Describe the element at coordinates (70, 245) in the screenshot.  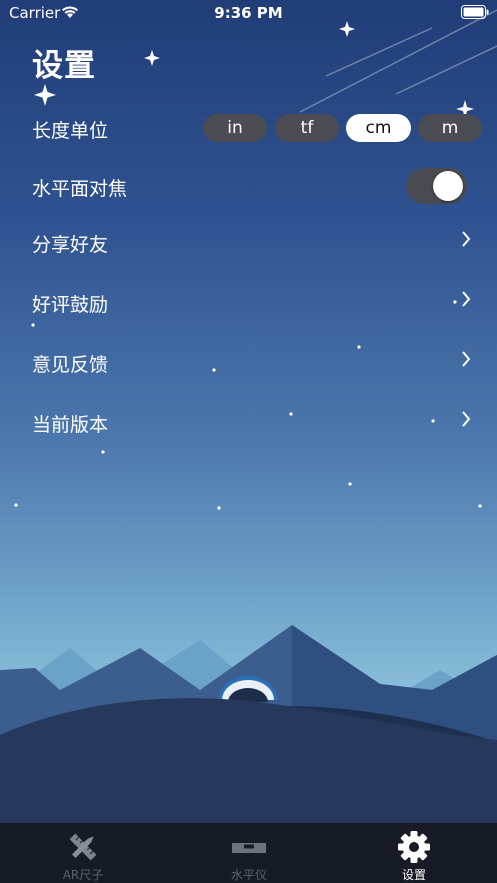
I see `share-friends-label: 分享好友` at that location.